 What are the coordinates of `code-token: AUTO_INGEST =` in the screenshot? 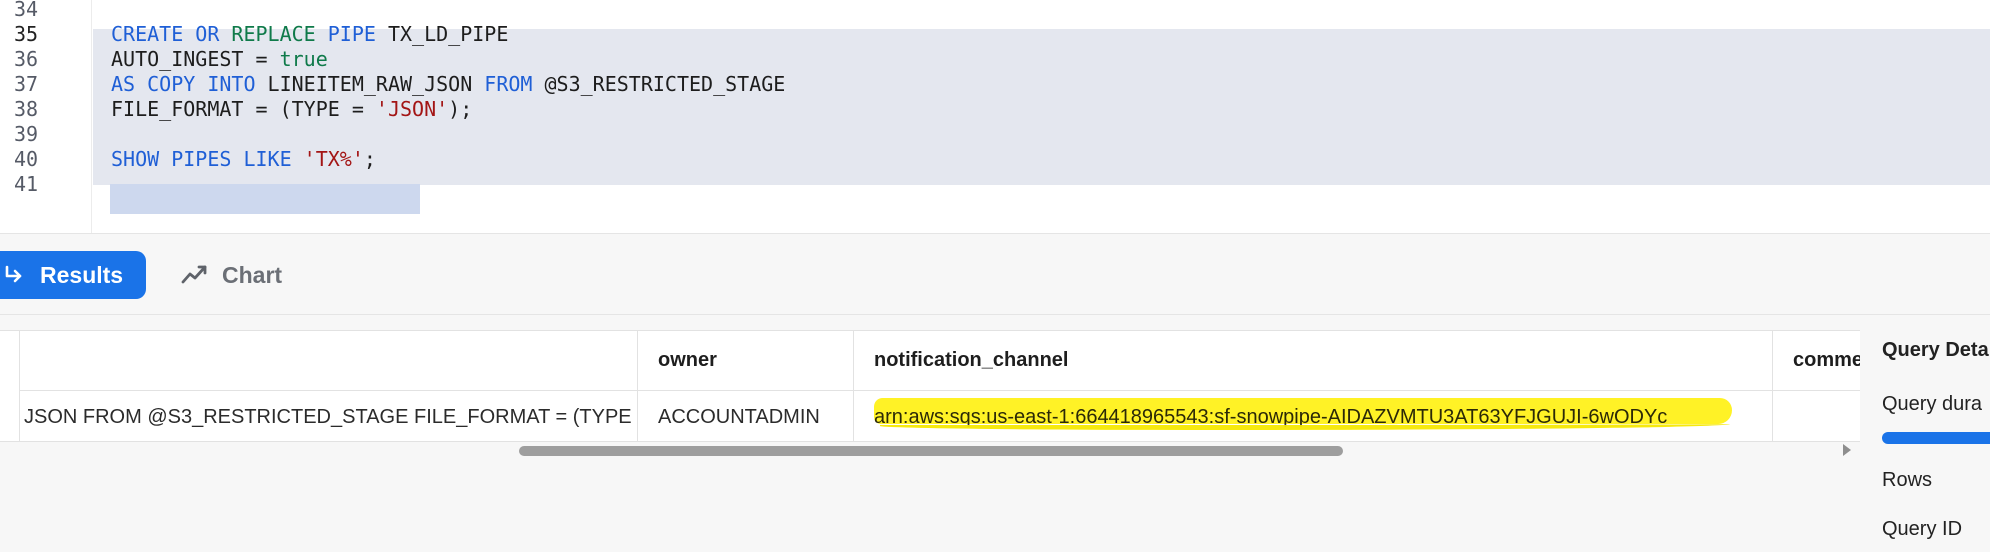 It's located at (195, 59).